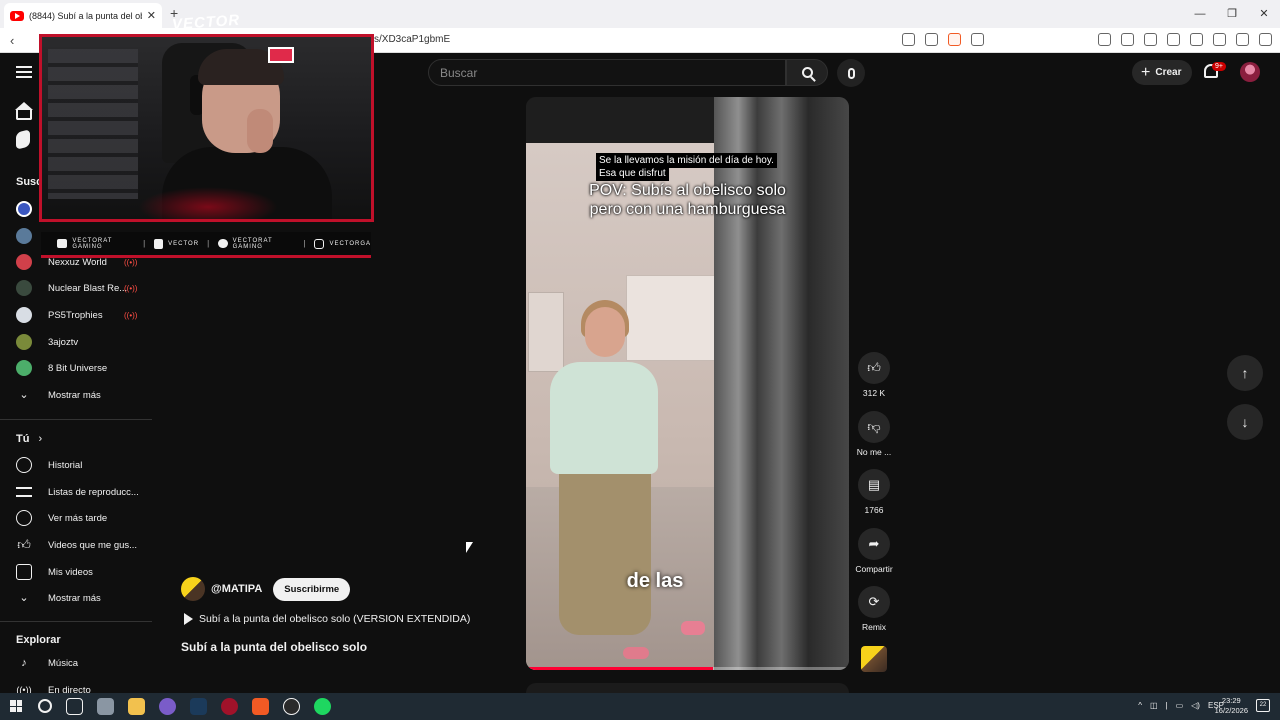  Describe the element at coordinates (874, 485) in the screenshot. I see `comment-icon: ▤` at that location.